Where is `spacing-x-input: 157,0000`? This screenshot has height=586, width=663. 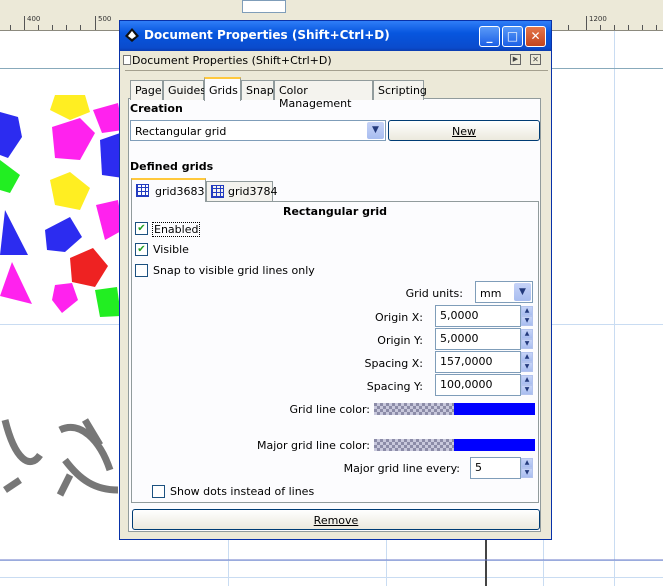
spacing-x-input: 157,0000 is located at coordinates (478, 362).